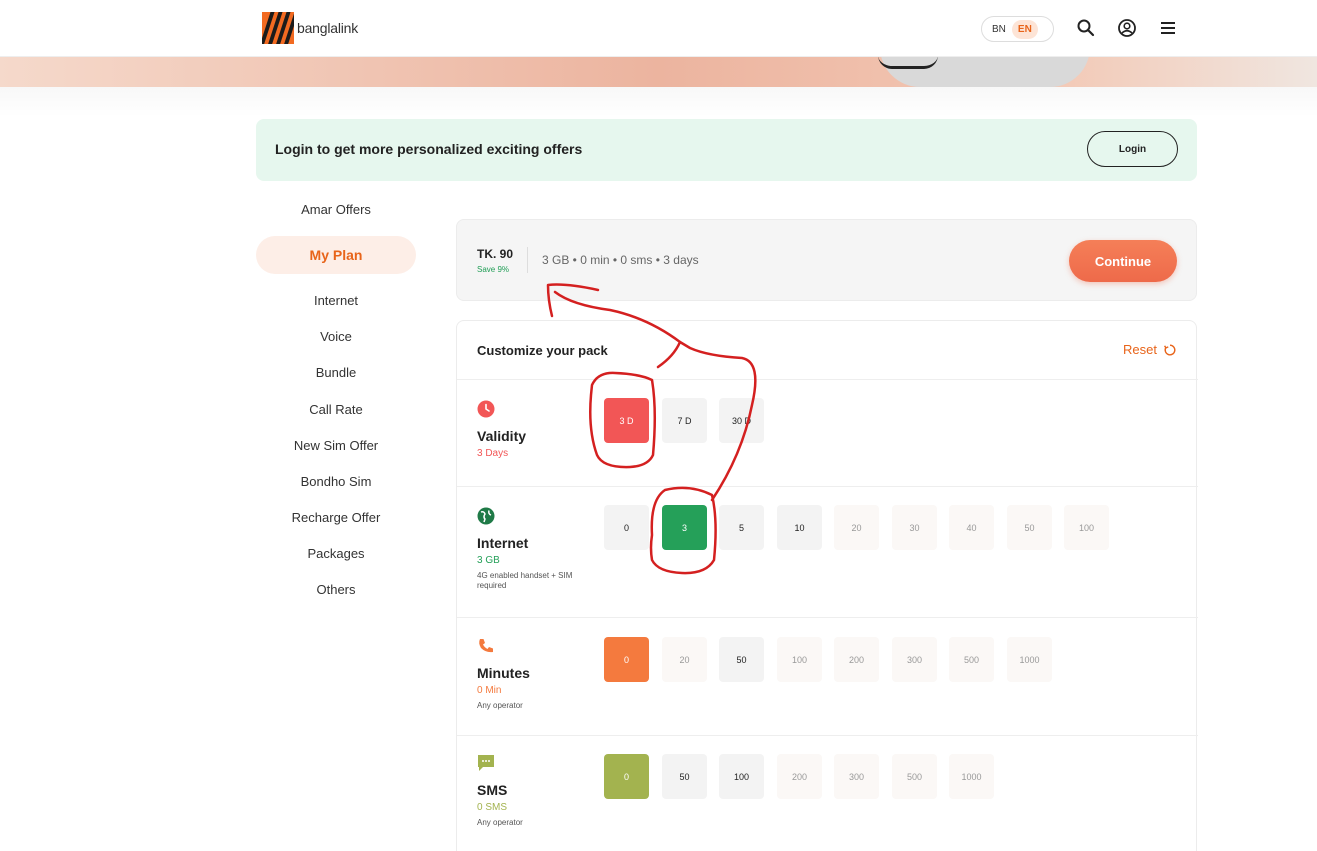 Image resolution: width=1317 pixels, height=851 pixels. What do you see at coordinates (1132, 149) in the screenshot?
I see `login-button: Login` at bounding box center [1132, 149].